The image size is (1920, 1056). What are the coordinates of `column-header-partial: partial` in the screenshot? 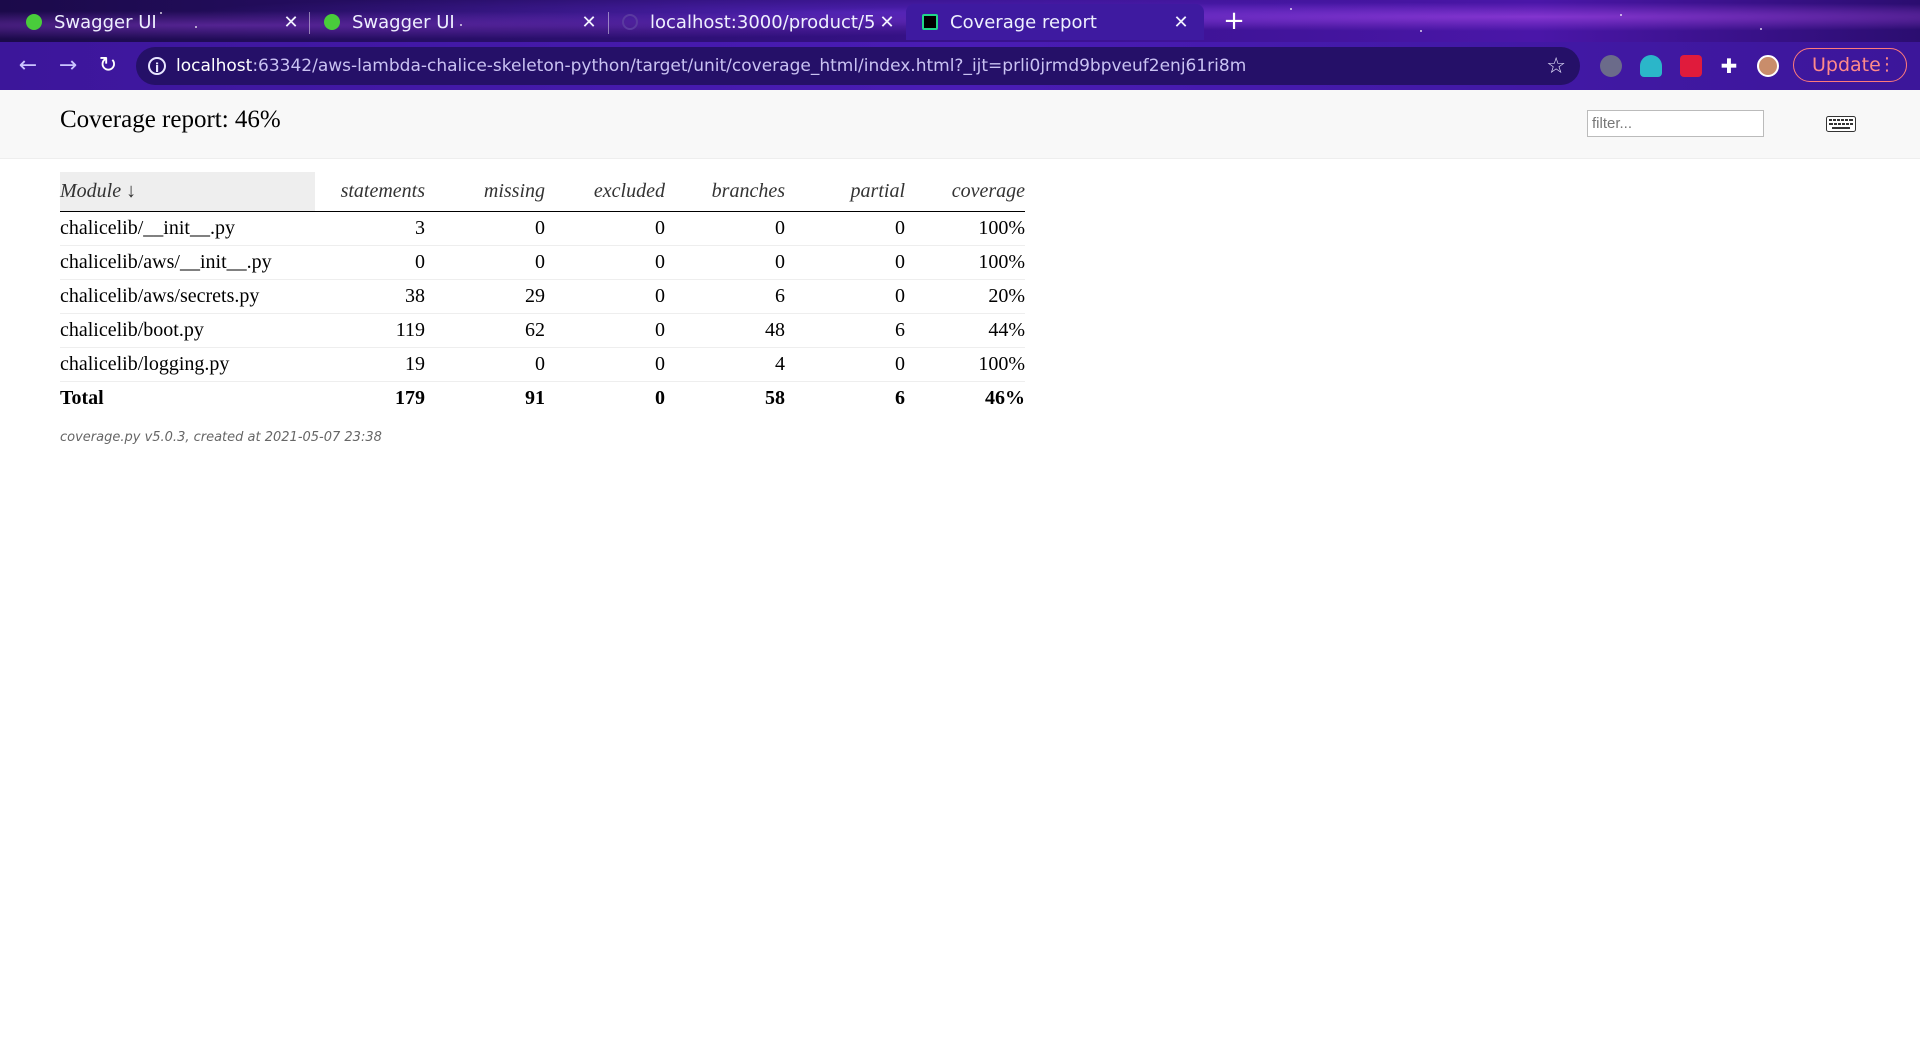 It's located at (845, 192).